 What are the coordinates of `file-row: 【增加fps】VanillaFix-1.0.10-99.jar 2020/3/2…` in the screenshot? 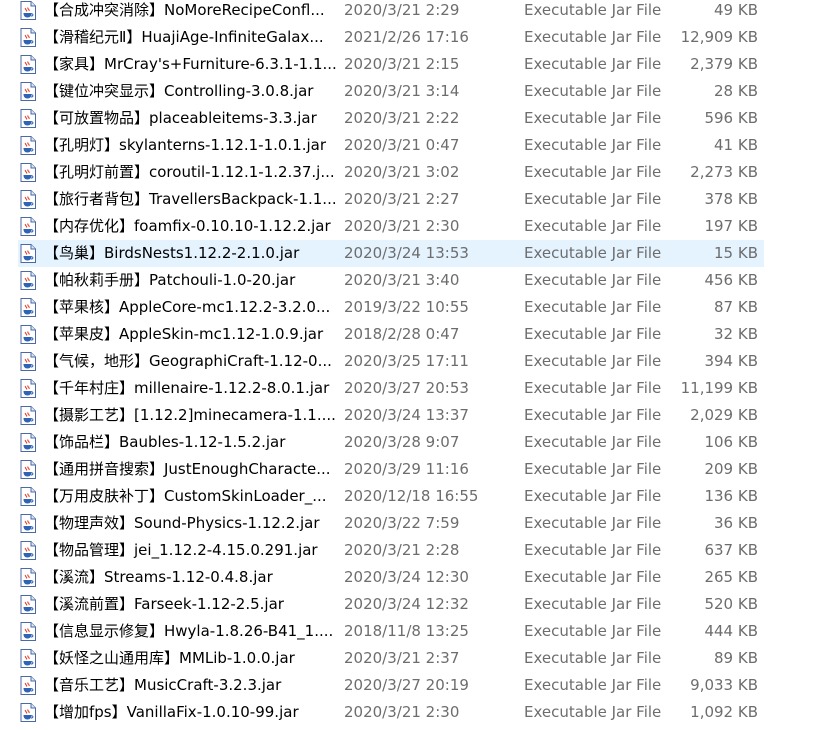 It's located at (391, 712).